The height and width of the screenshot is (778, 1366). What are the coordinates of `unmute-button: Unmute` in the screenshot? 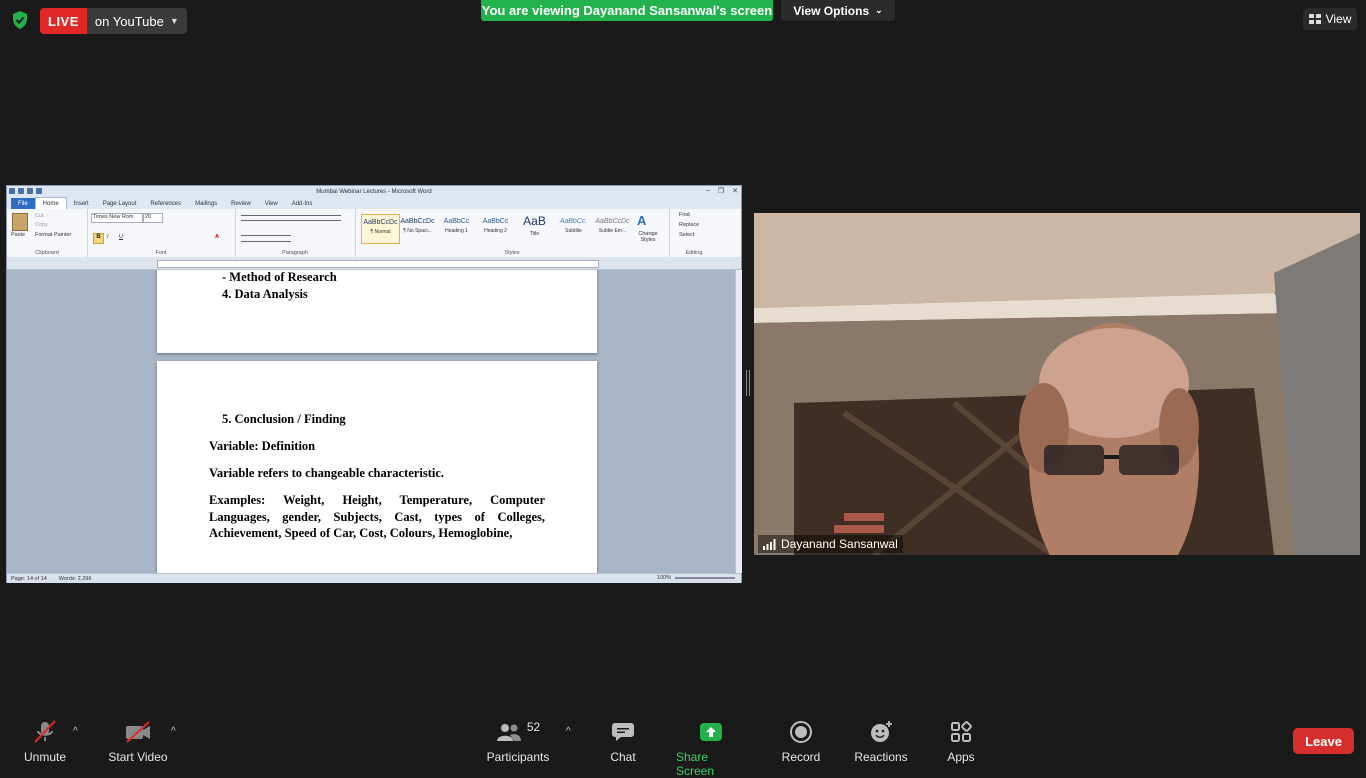 It's located at (45, 742).